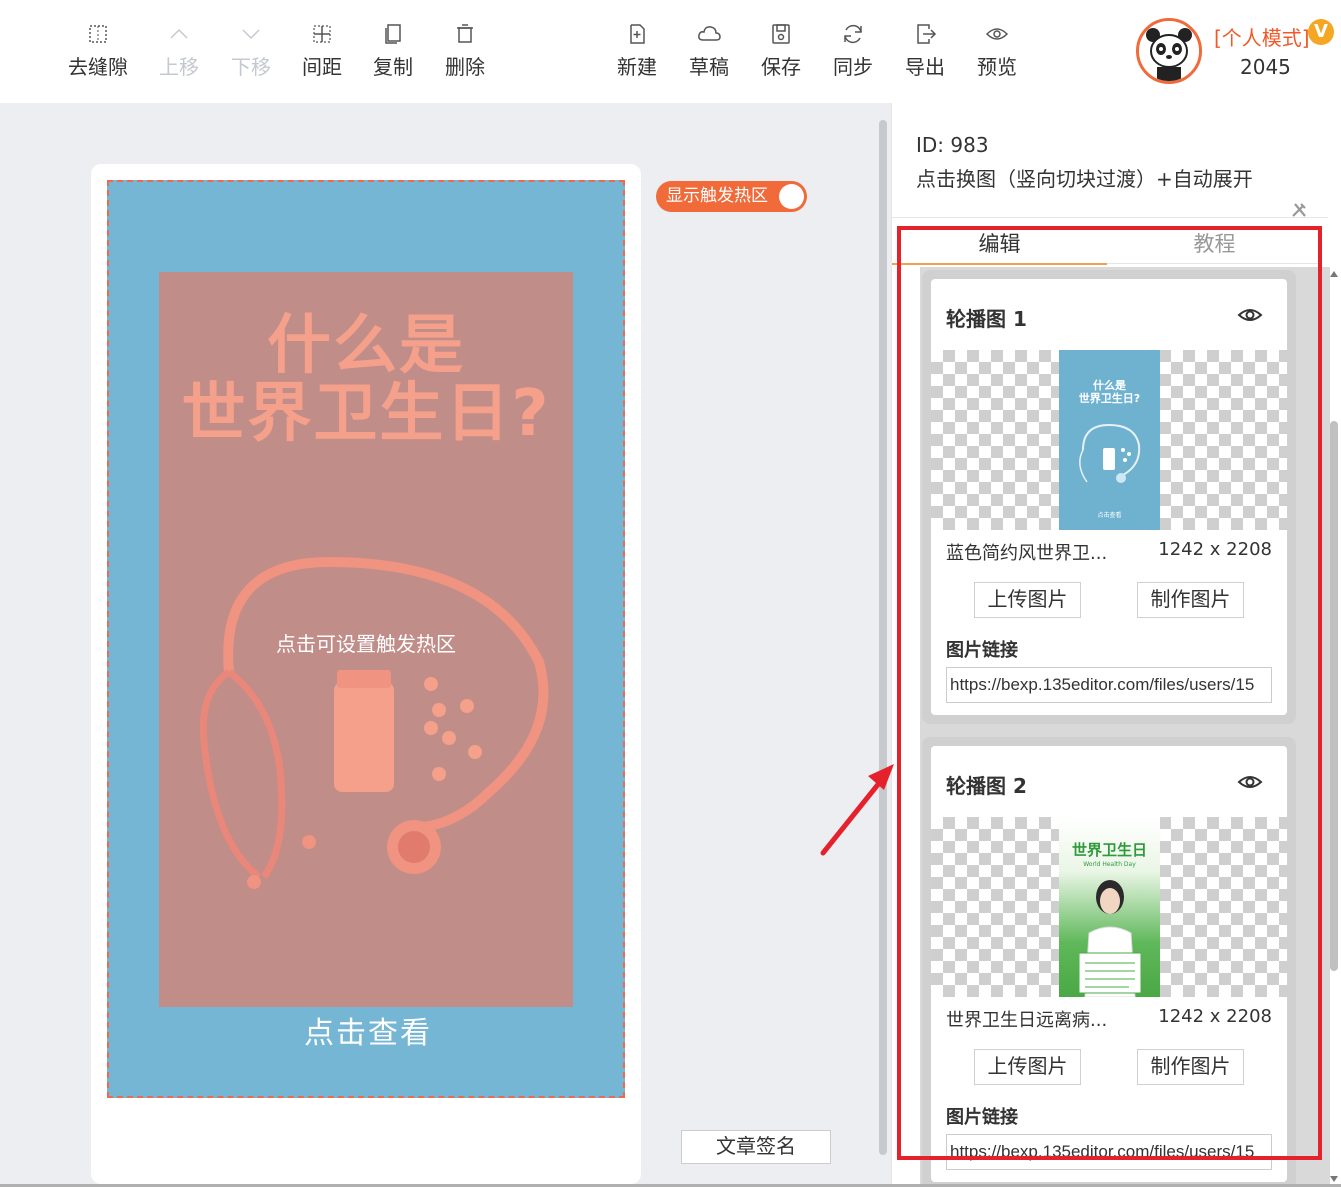 This screenshot has width=1341, height=1187. I want to click on move-up-label: 上移, so click(179, 67).